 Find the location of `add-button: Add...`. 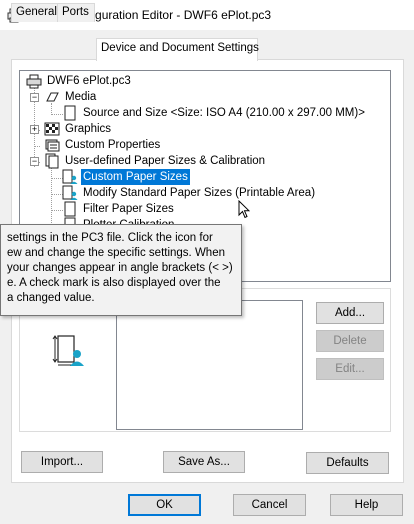

add-button: Add... is located at coordinates (350, 313).